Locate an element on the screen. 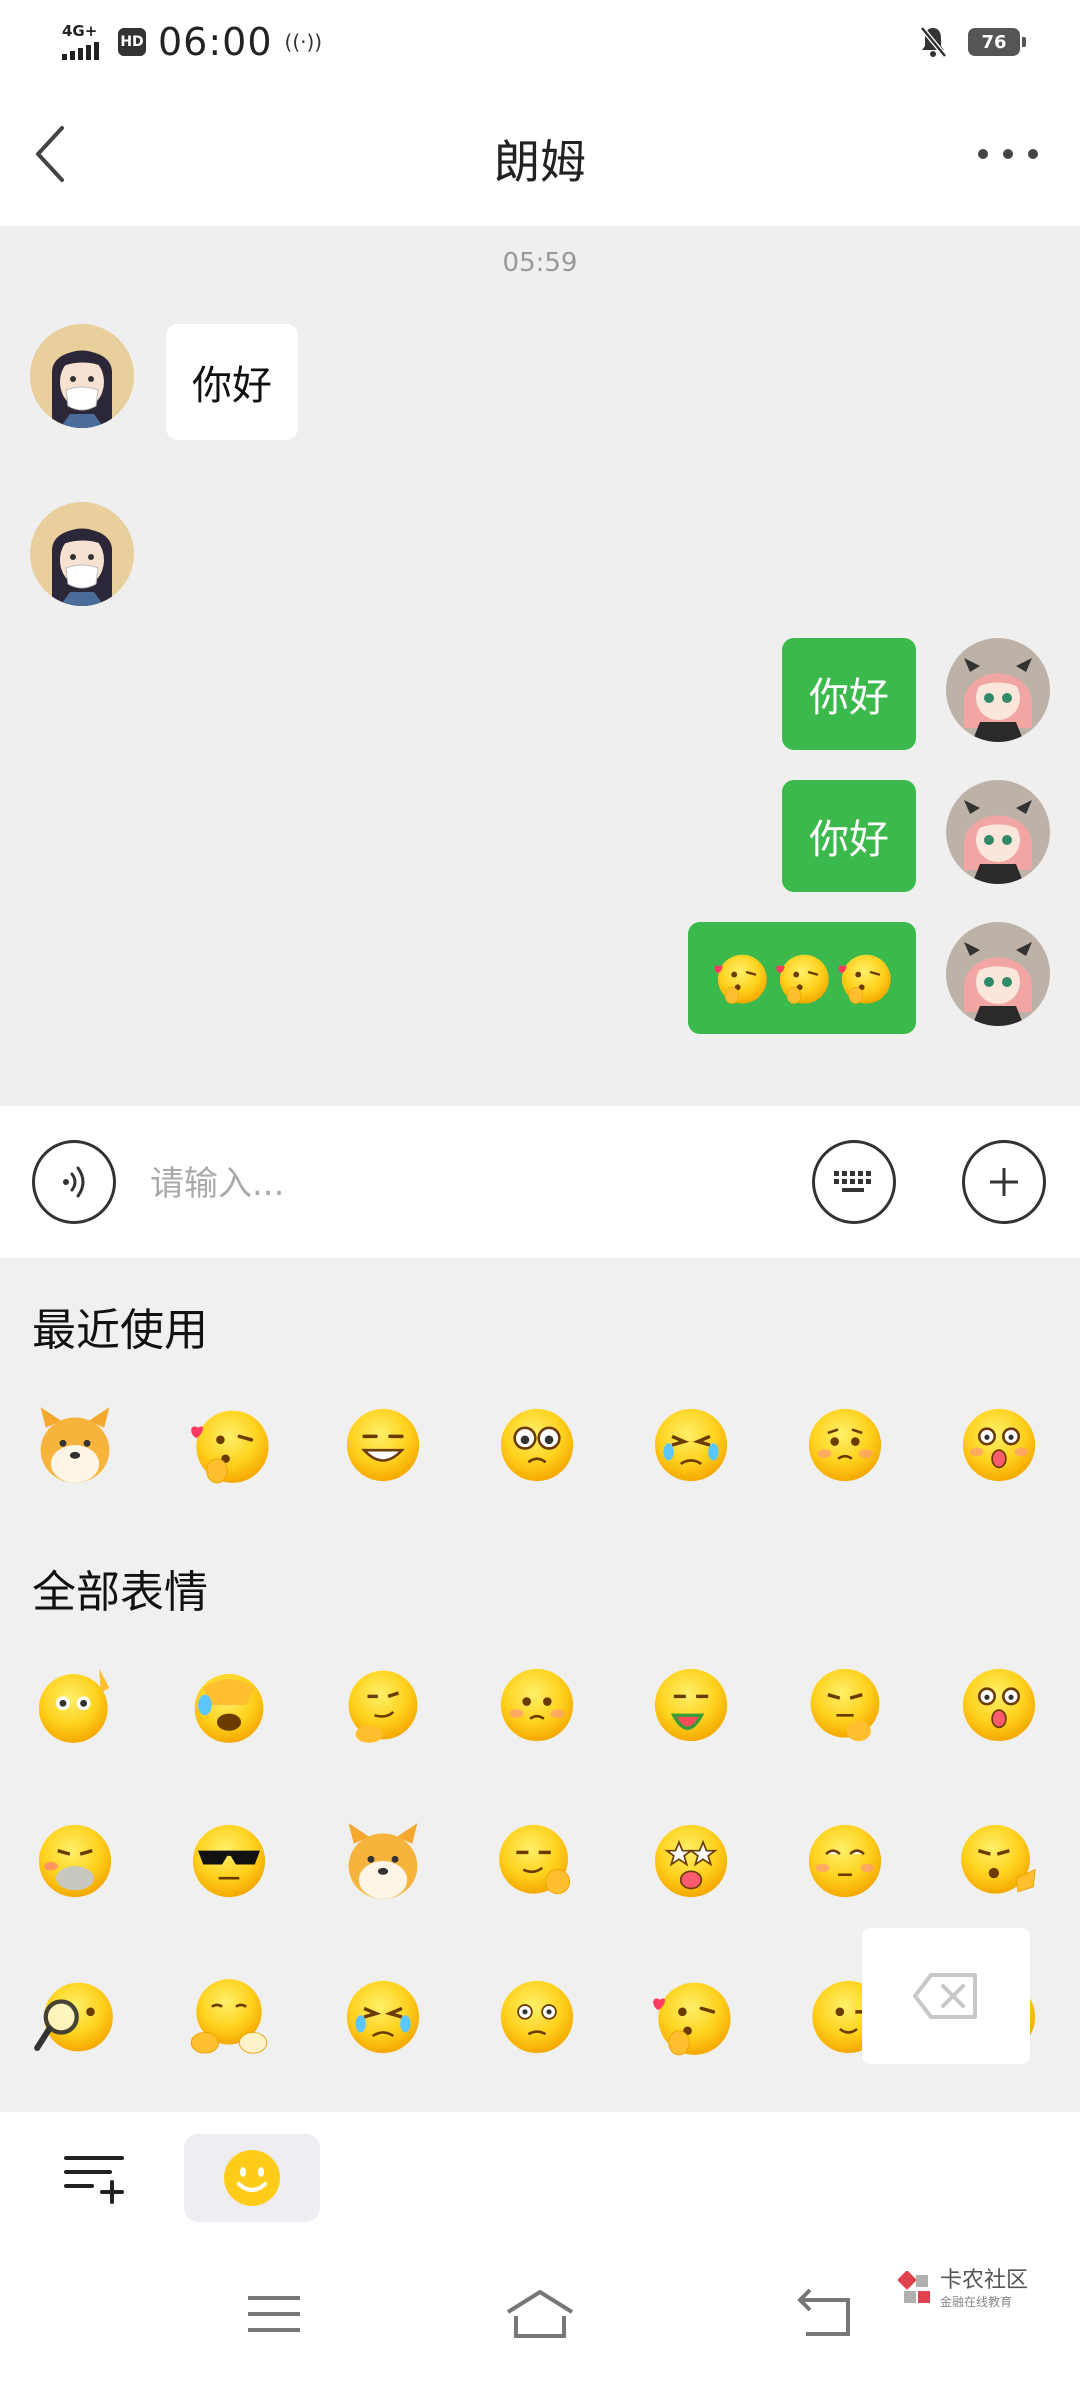 This screenshot has width=1080, height=2400. more-dots-icon is located at coordinates (1008, 154).